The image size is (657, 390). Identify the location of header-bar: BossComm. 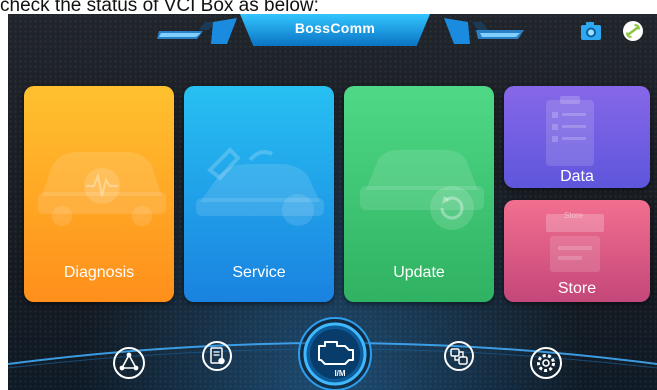
(332, 33).